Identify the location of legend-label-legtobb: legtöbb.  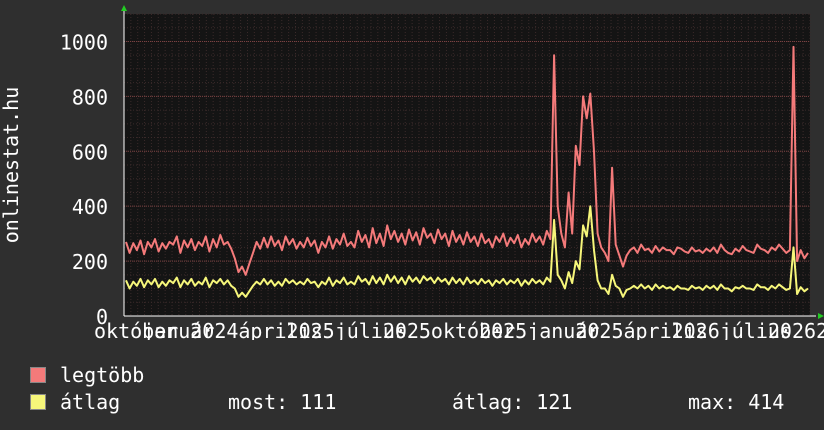
(102, 375).